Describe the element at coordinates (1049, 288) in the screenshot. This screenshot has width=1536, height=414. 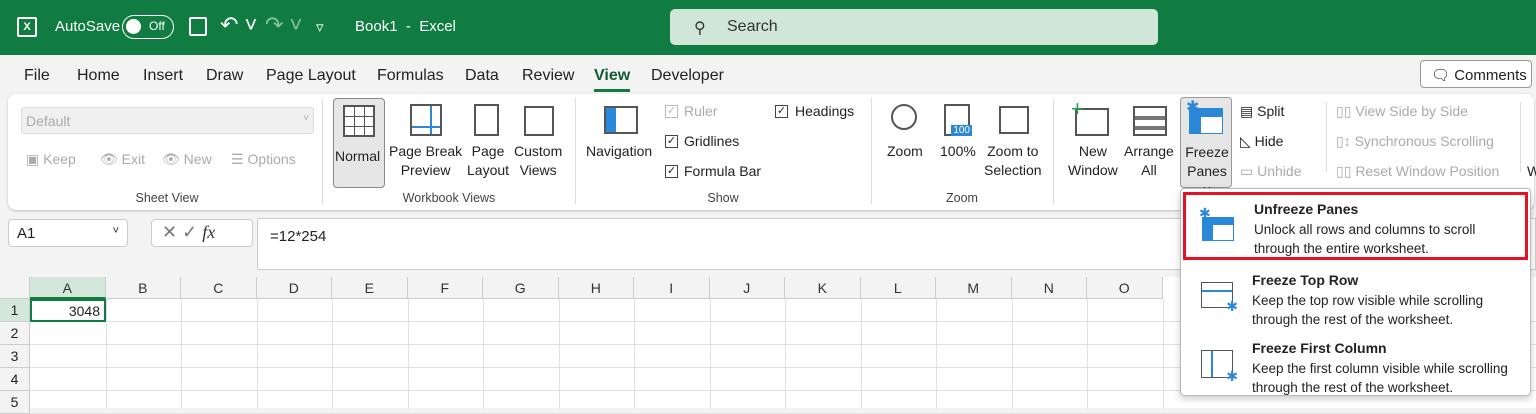
I see `column-header-N: N` at that location.